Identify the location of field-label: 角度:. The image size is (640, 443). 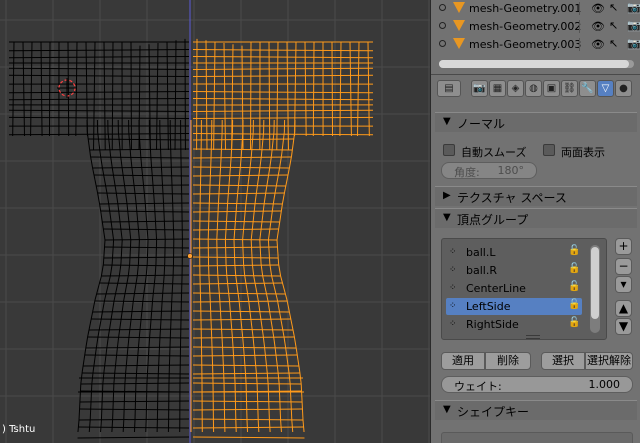
(467, 172).